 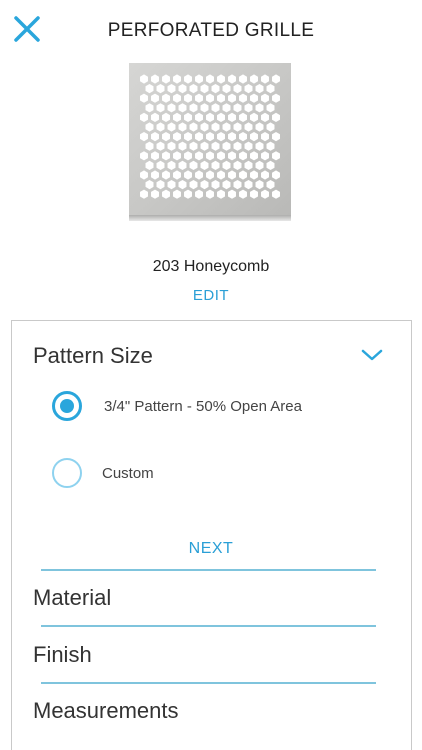 I want to click on edit-link: EDIT, so click(x=211, y=295).